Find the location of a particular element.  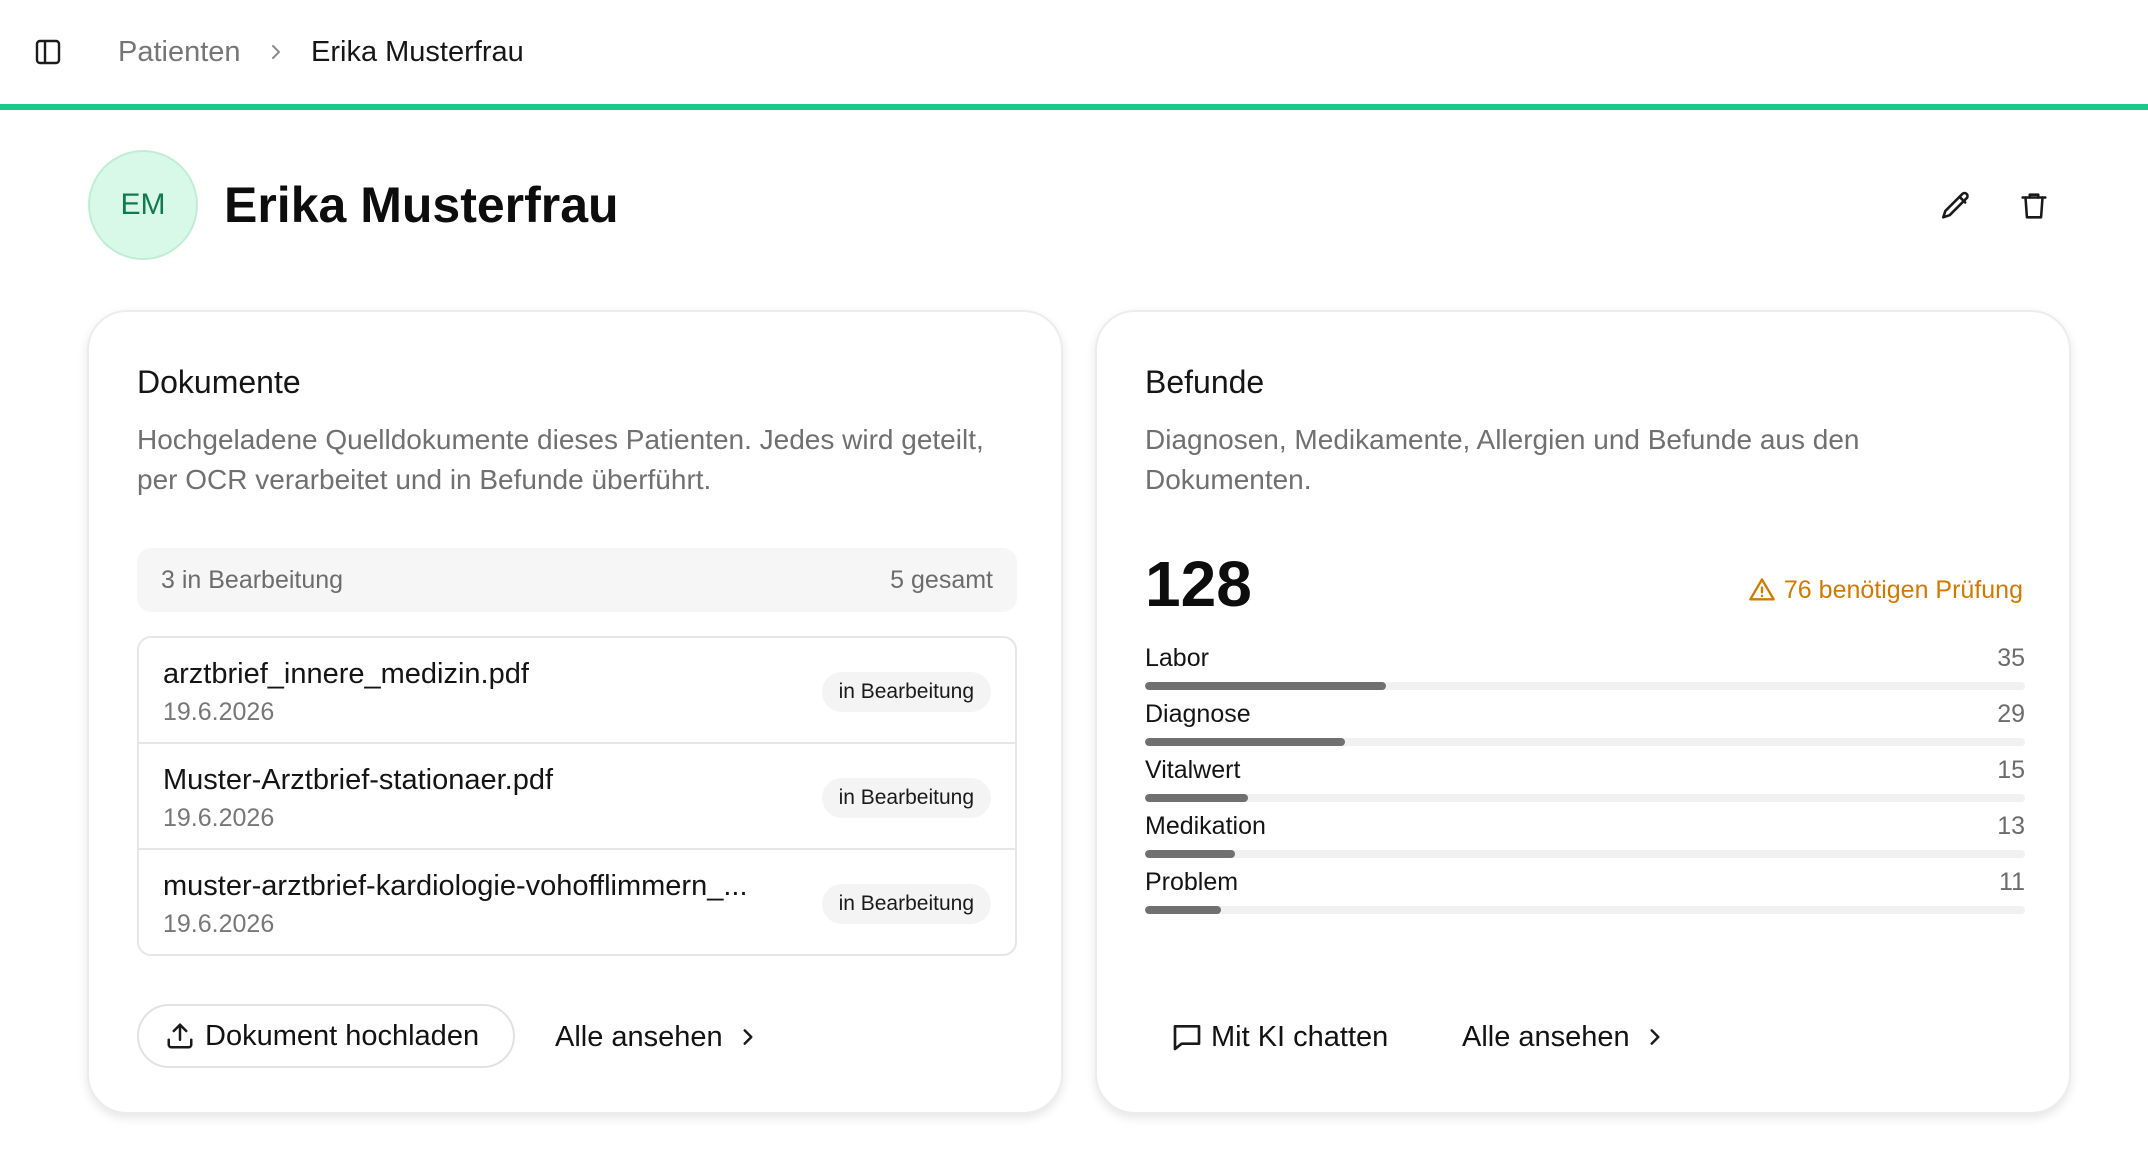

category-row: Vitalwert 15 is located at coordinates (1585, 779).